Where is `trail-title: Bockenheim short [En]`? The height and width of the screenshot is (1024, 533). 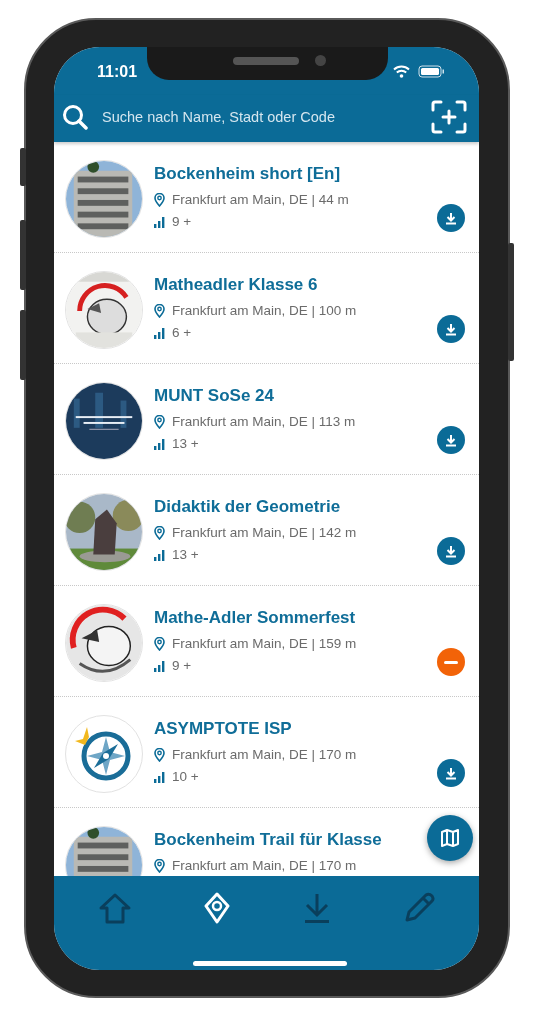
trail-title: Bockenheim short [En] is located at coordinates (247, 174).